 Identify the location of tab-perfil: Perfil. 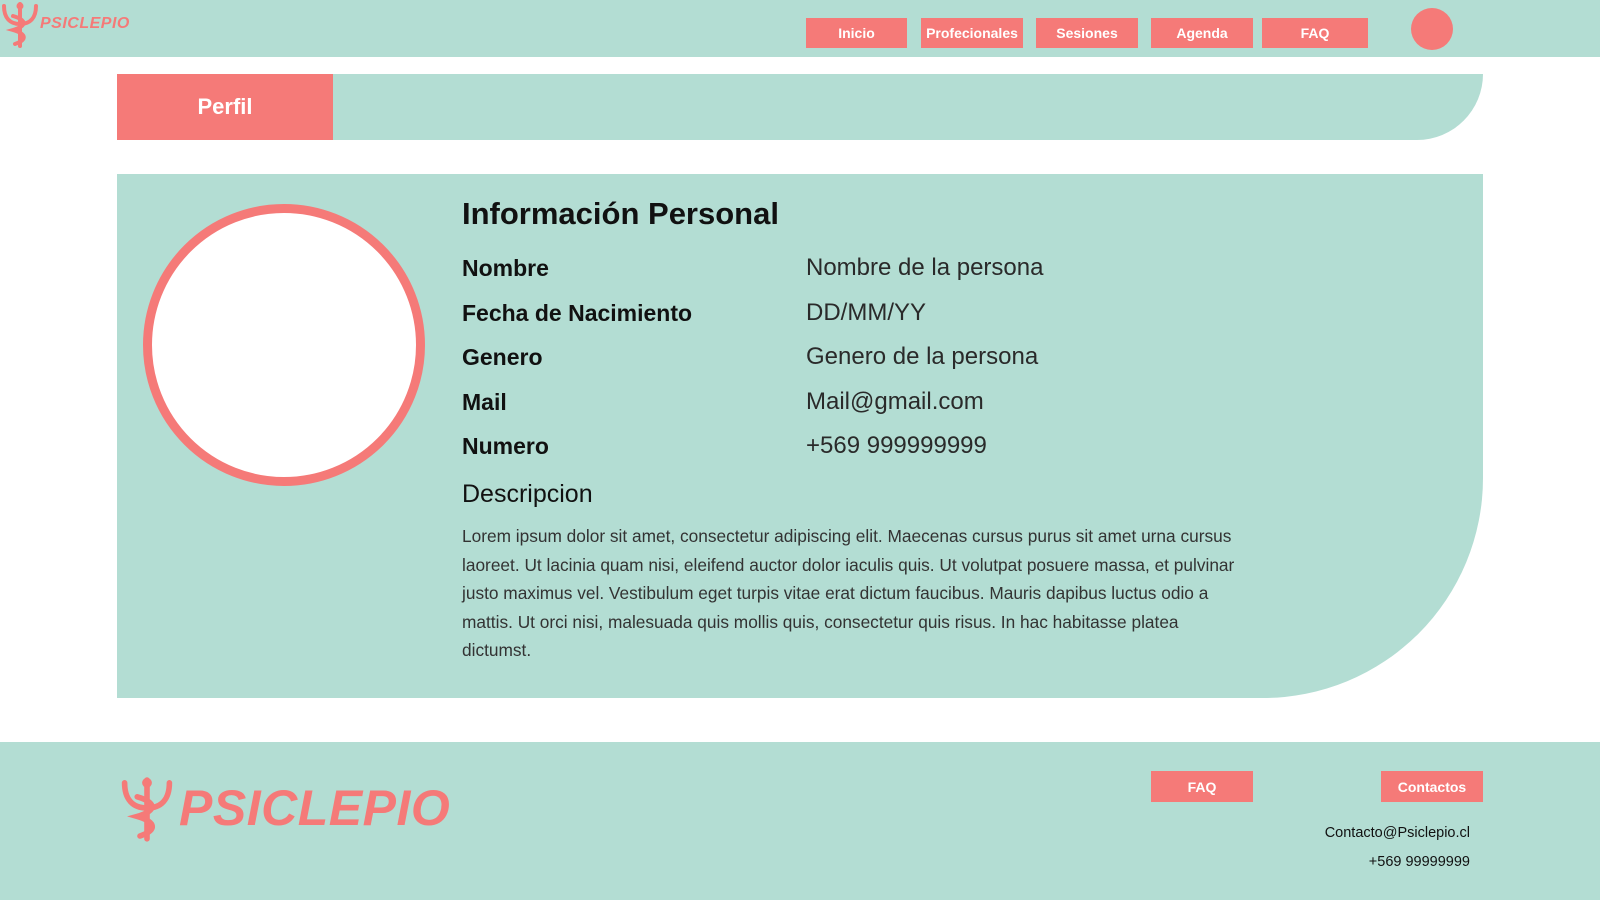
(225, 107).